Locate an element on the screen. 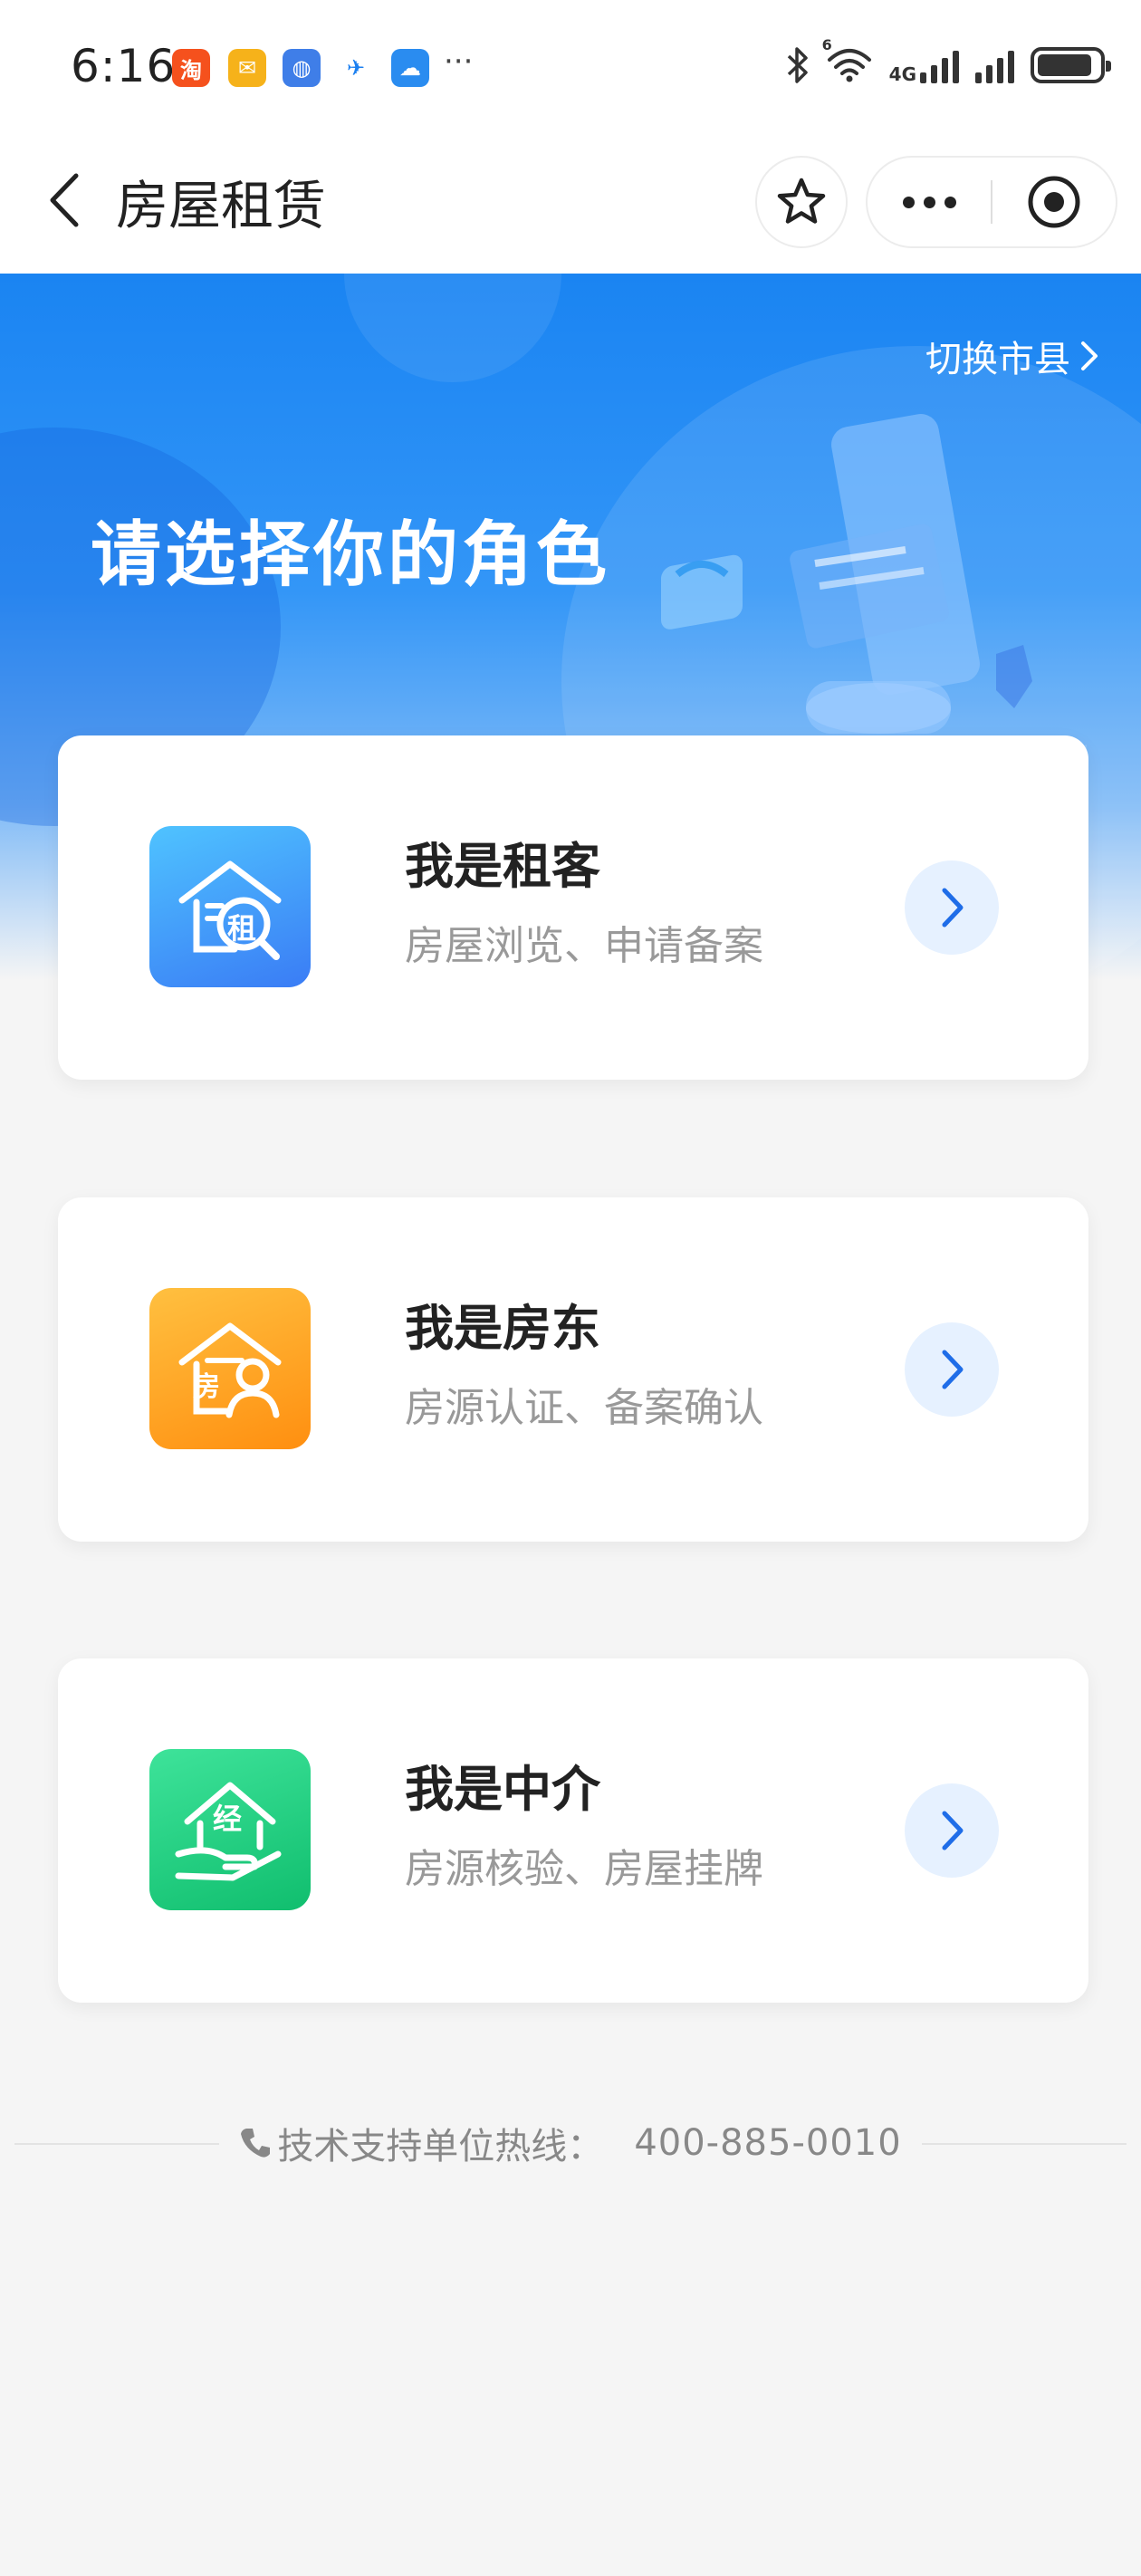  agent-arrow-button is located at coordinates (952, 1830).